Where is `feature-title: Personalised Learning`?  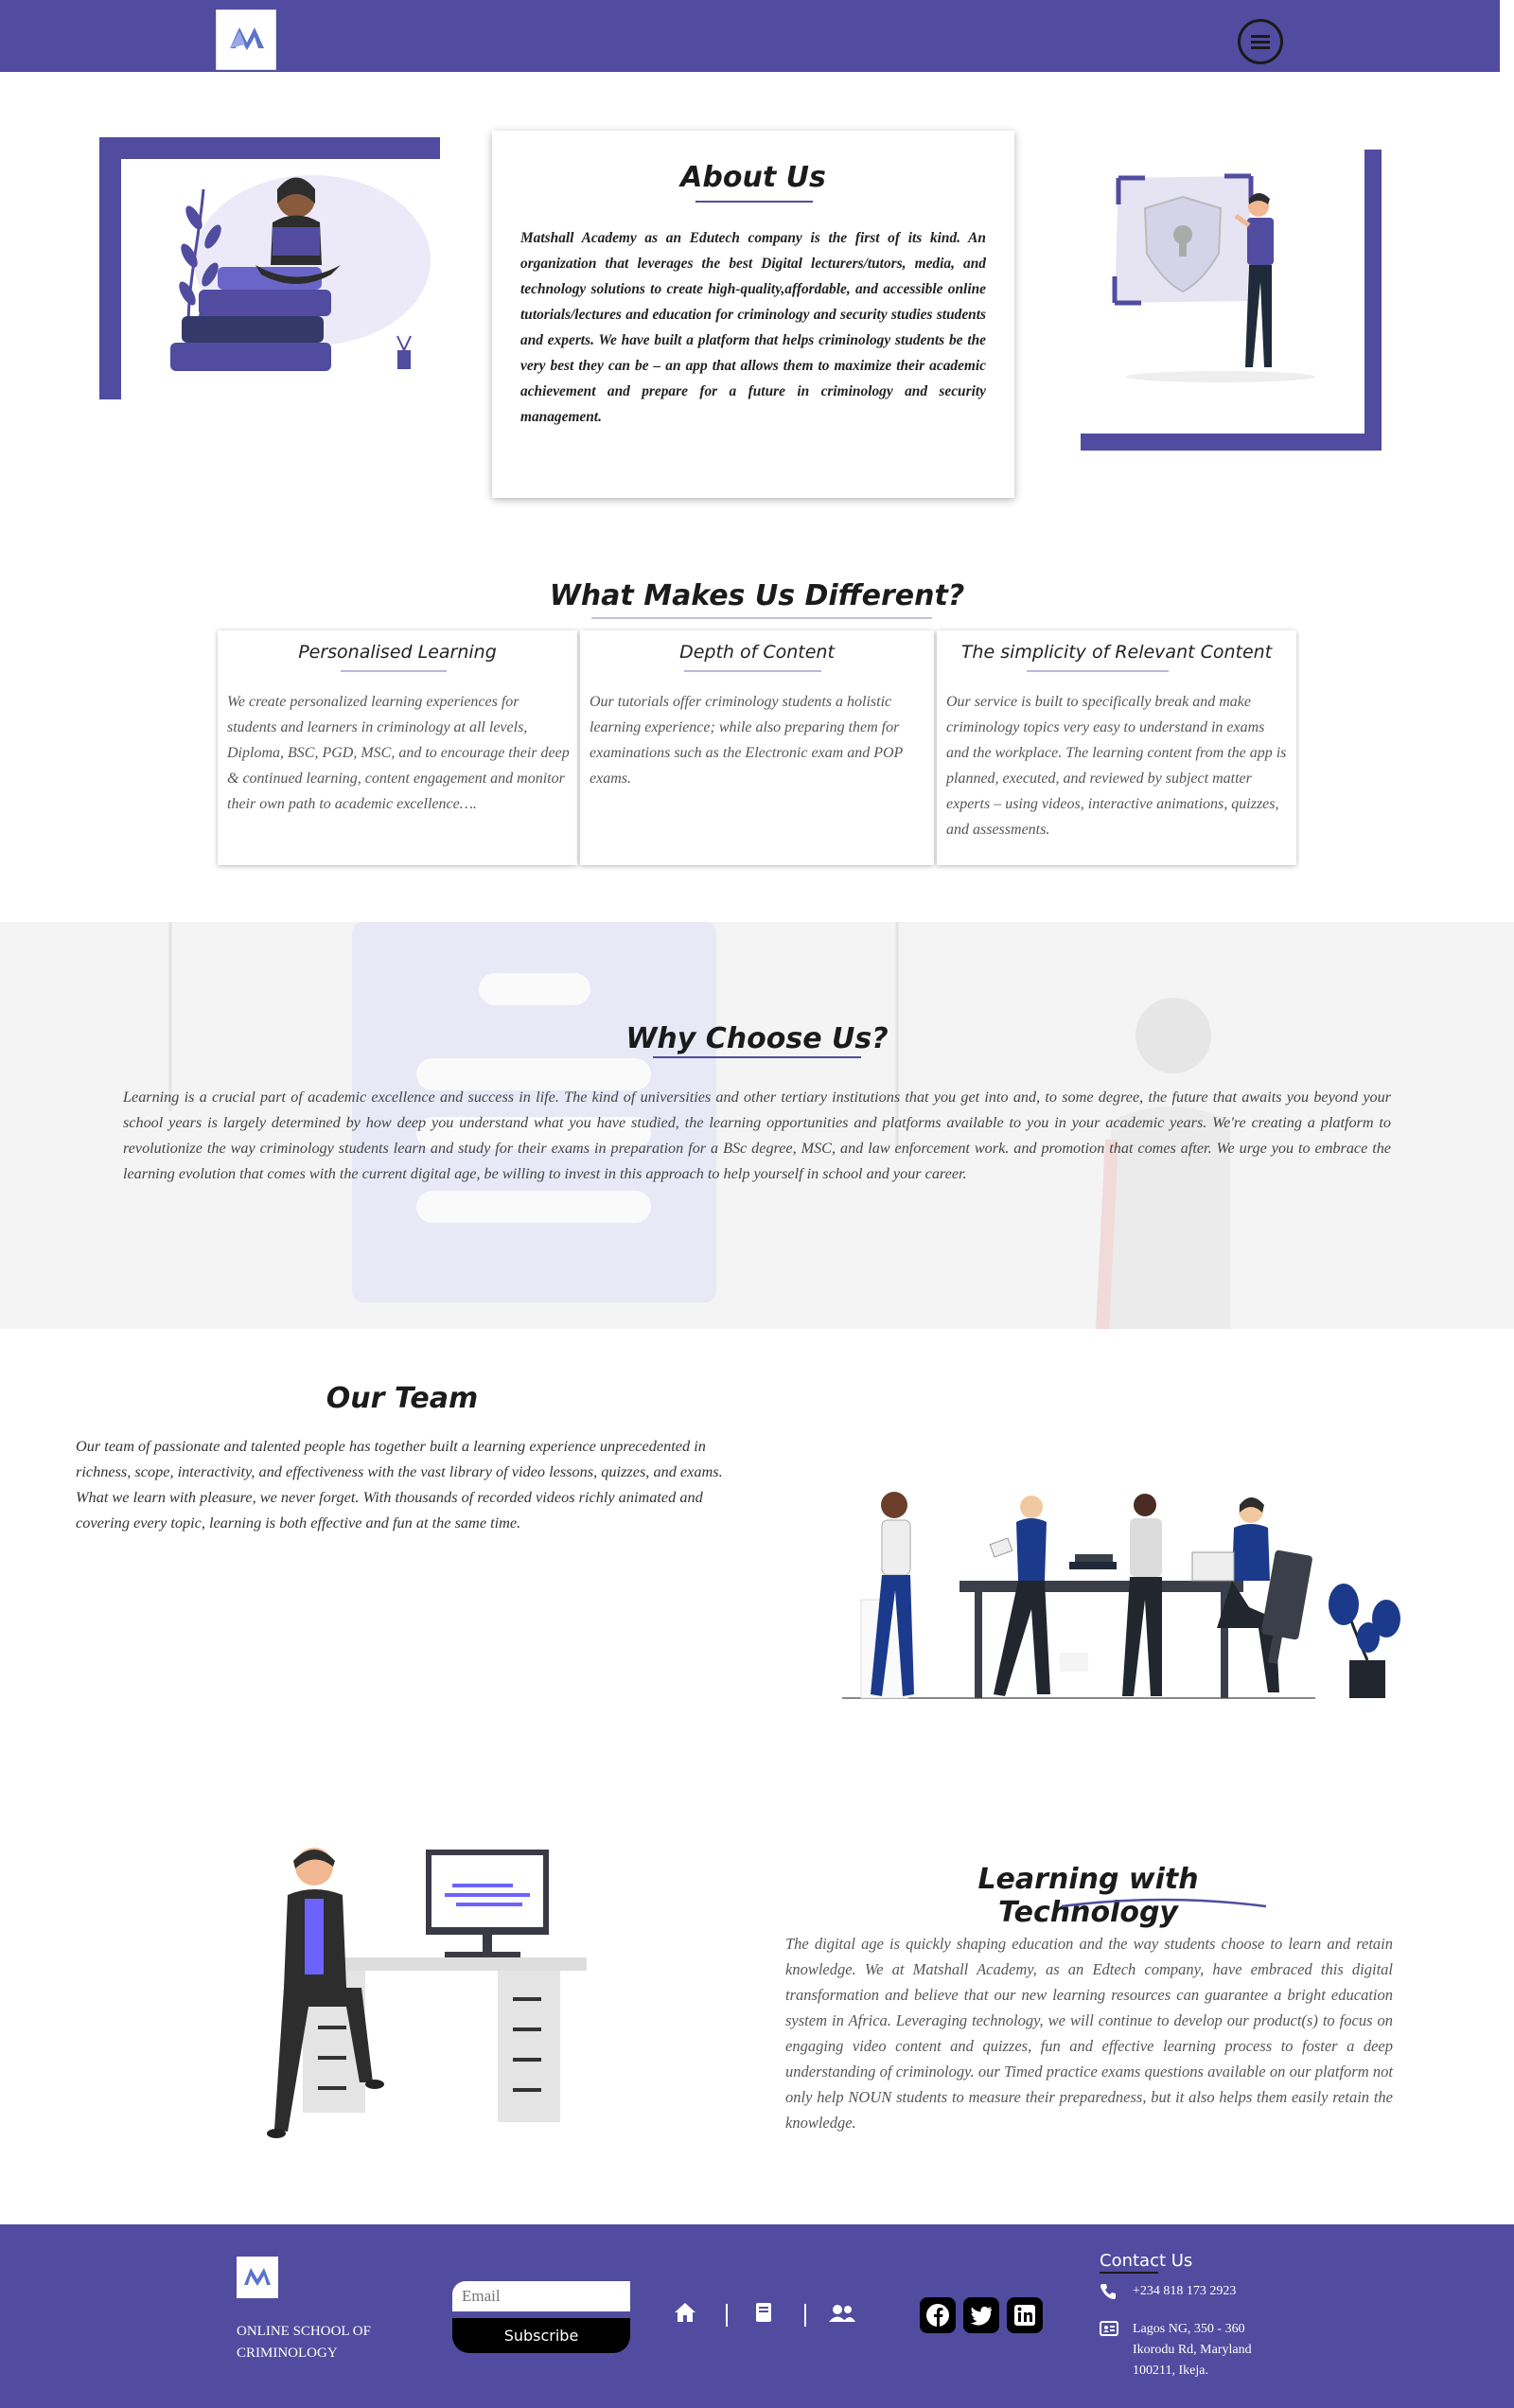 feature-title: Personalised Learning is located at coordinates (398, 652).